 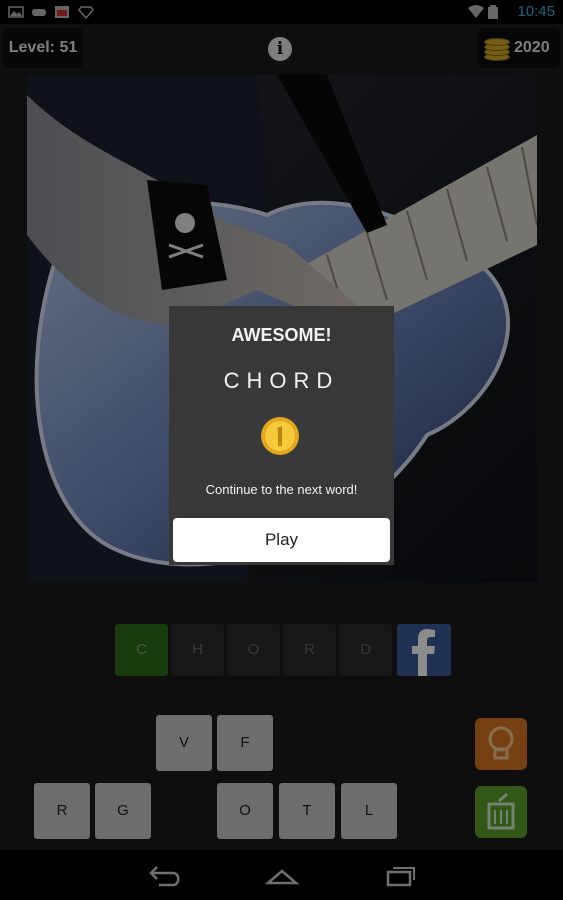 What do you see at coordinates (309, 650) in the screenshot?
I see `answer-slot: R` at bounding box center [309, 650].